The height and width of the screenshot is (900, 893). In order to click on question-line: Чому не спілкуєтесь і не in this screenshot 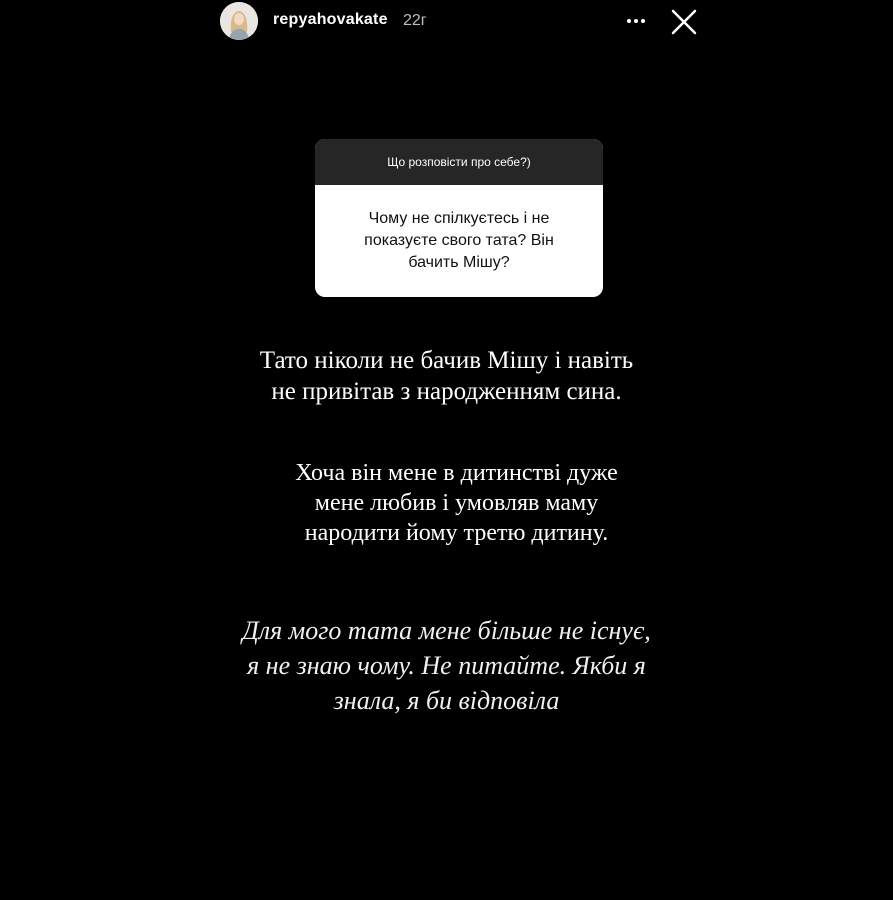, I will do `click(459, 218)`.